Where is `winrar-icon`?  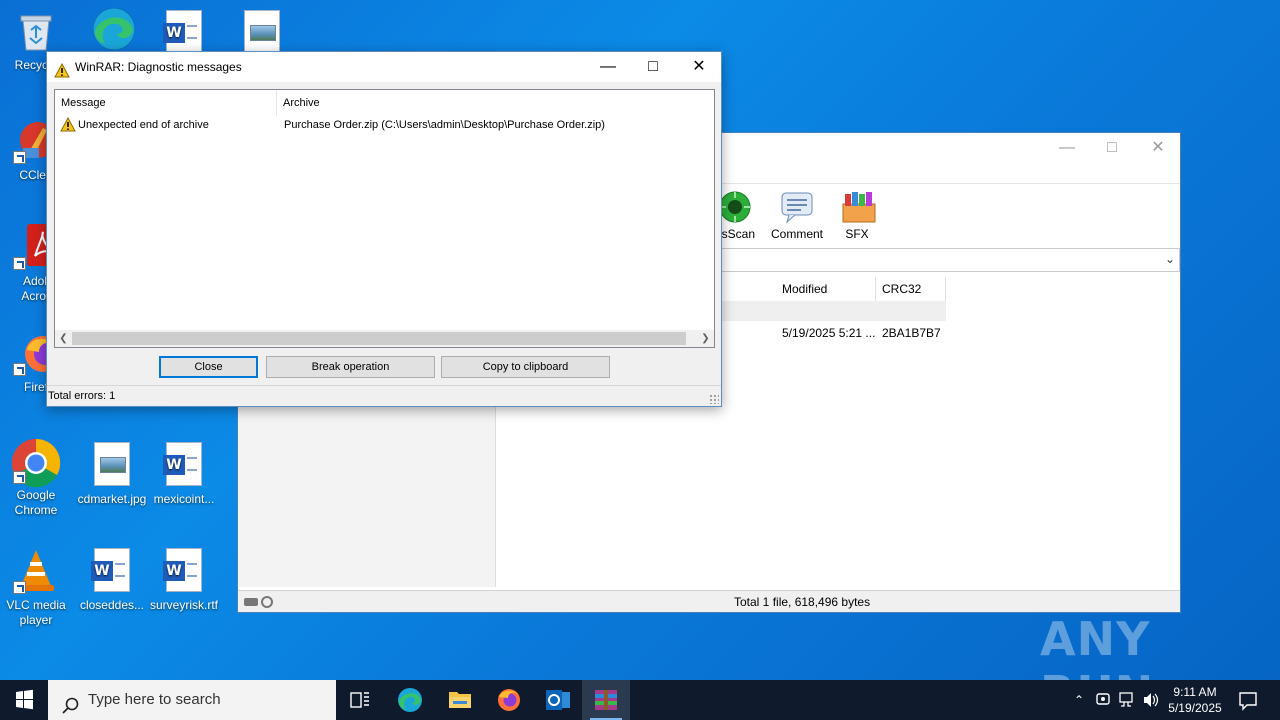
winrar-icon is located at coordinates (606, 700).